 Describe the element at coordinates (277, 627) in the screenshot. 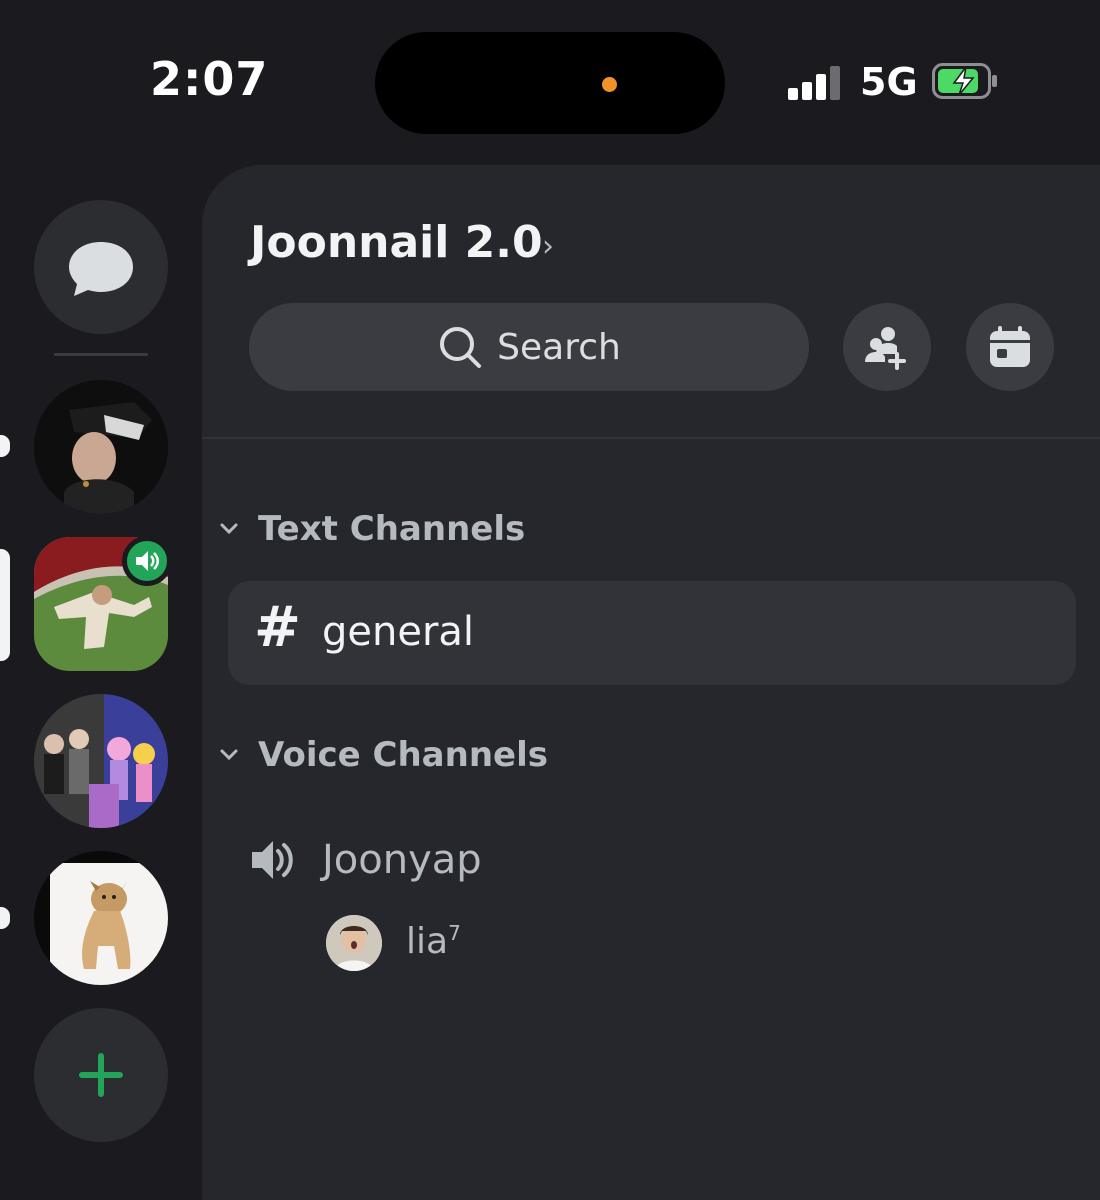

I see `hash-icon: #` at that location.